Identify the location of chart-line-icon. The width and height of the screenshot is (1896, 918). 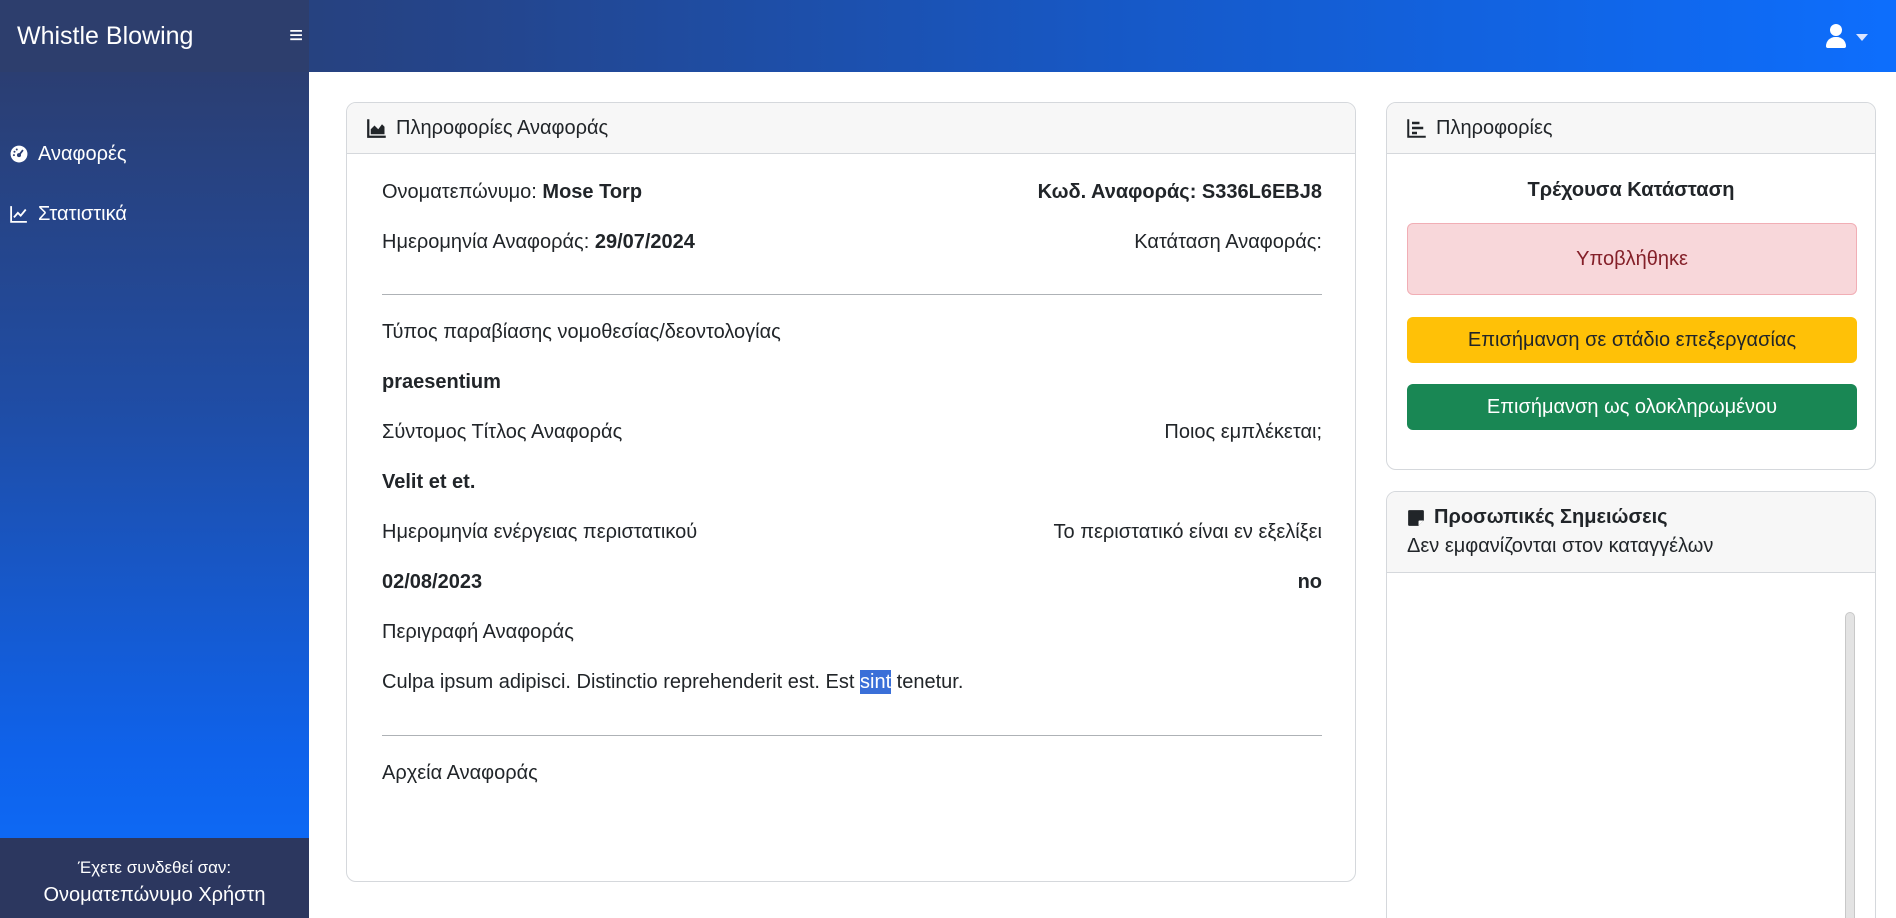
(18, 214).